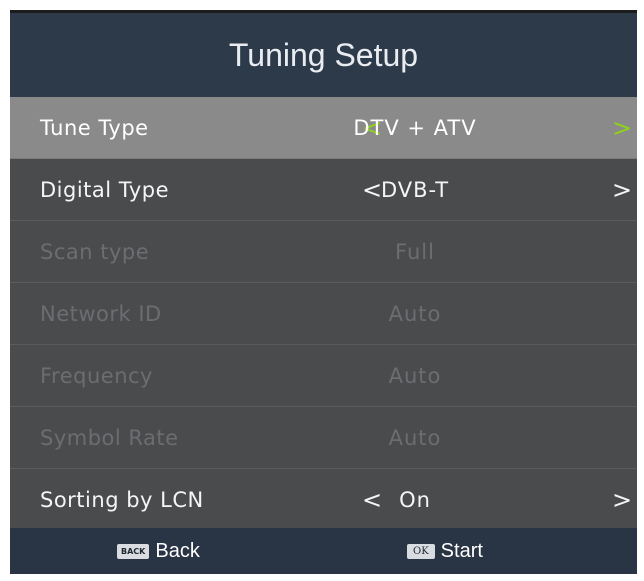 The image size is (644, 581). Describe the element at coordinates (323, 376) in the screenshot. I see `frequency-row: Frequency Auto` at that location.